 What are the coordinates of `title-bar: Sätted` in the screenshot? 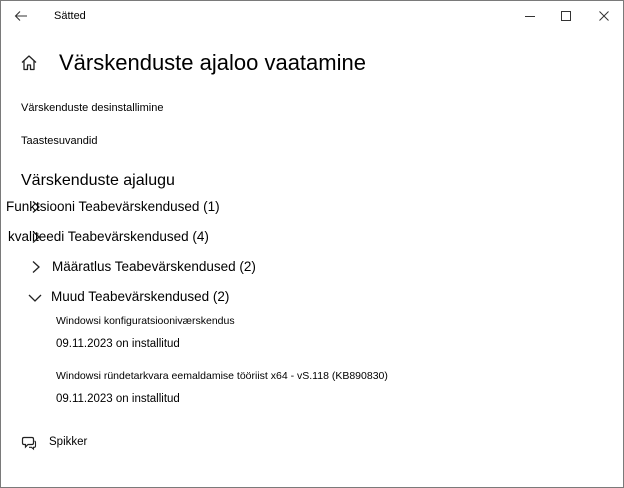 It's located at (312, 16).